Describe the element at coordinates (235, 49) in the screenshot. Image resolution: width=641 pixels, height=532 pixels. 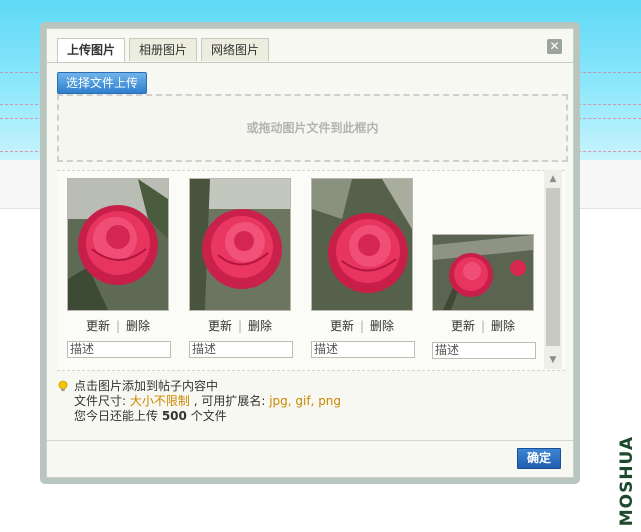
I see `tab-web: 网络图片` at that location.